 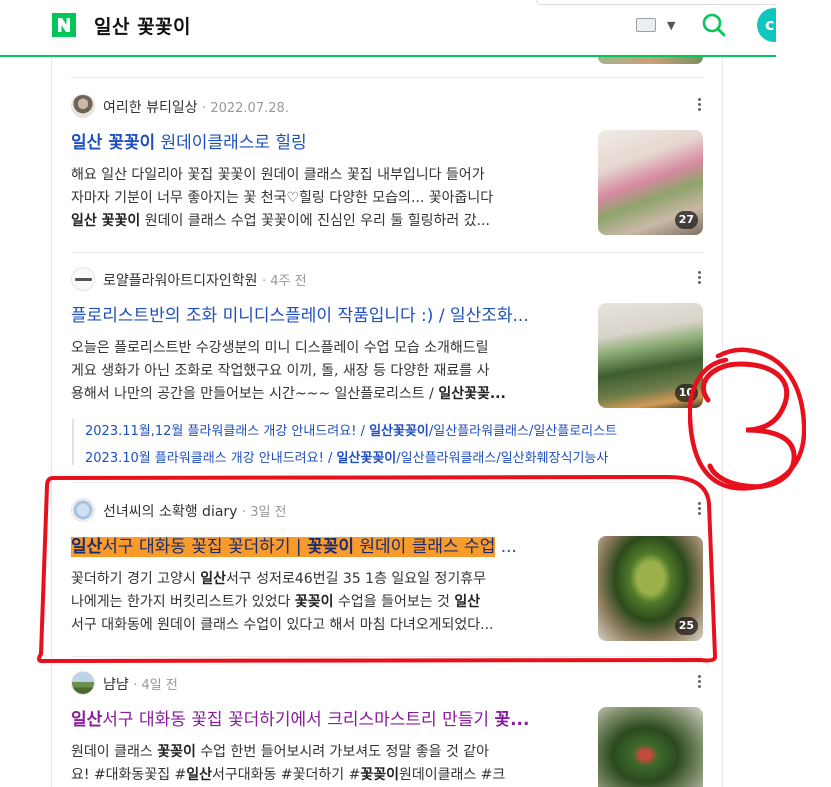 I want to click on post-date: 4일 전, so click(x=159, y=685).